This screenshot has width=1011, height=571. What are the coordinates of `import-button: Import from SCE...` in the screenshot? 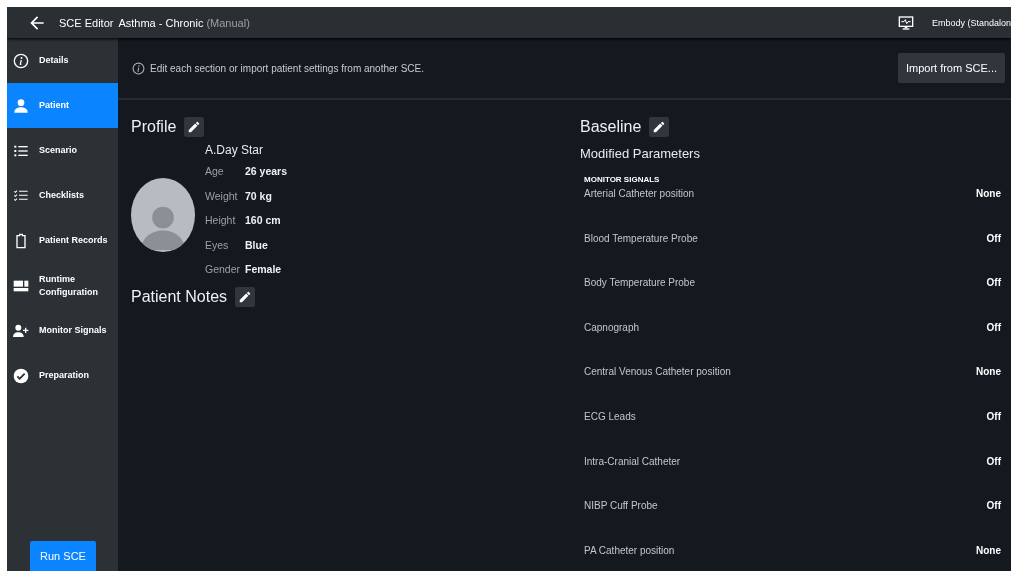 It's located at (951, 68).